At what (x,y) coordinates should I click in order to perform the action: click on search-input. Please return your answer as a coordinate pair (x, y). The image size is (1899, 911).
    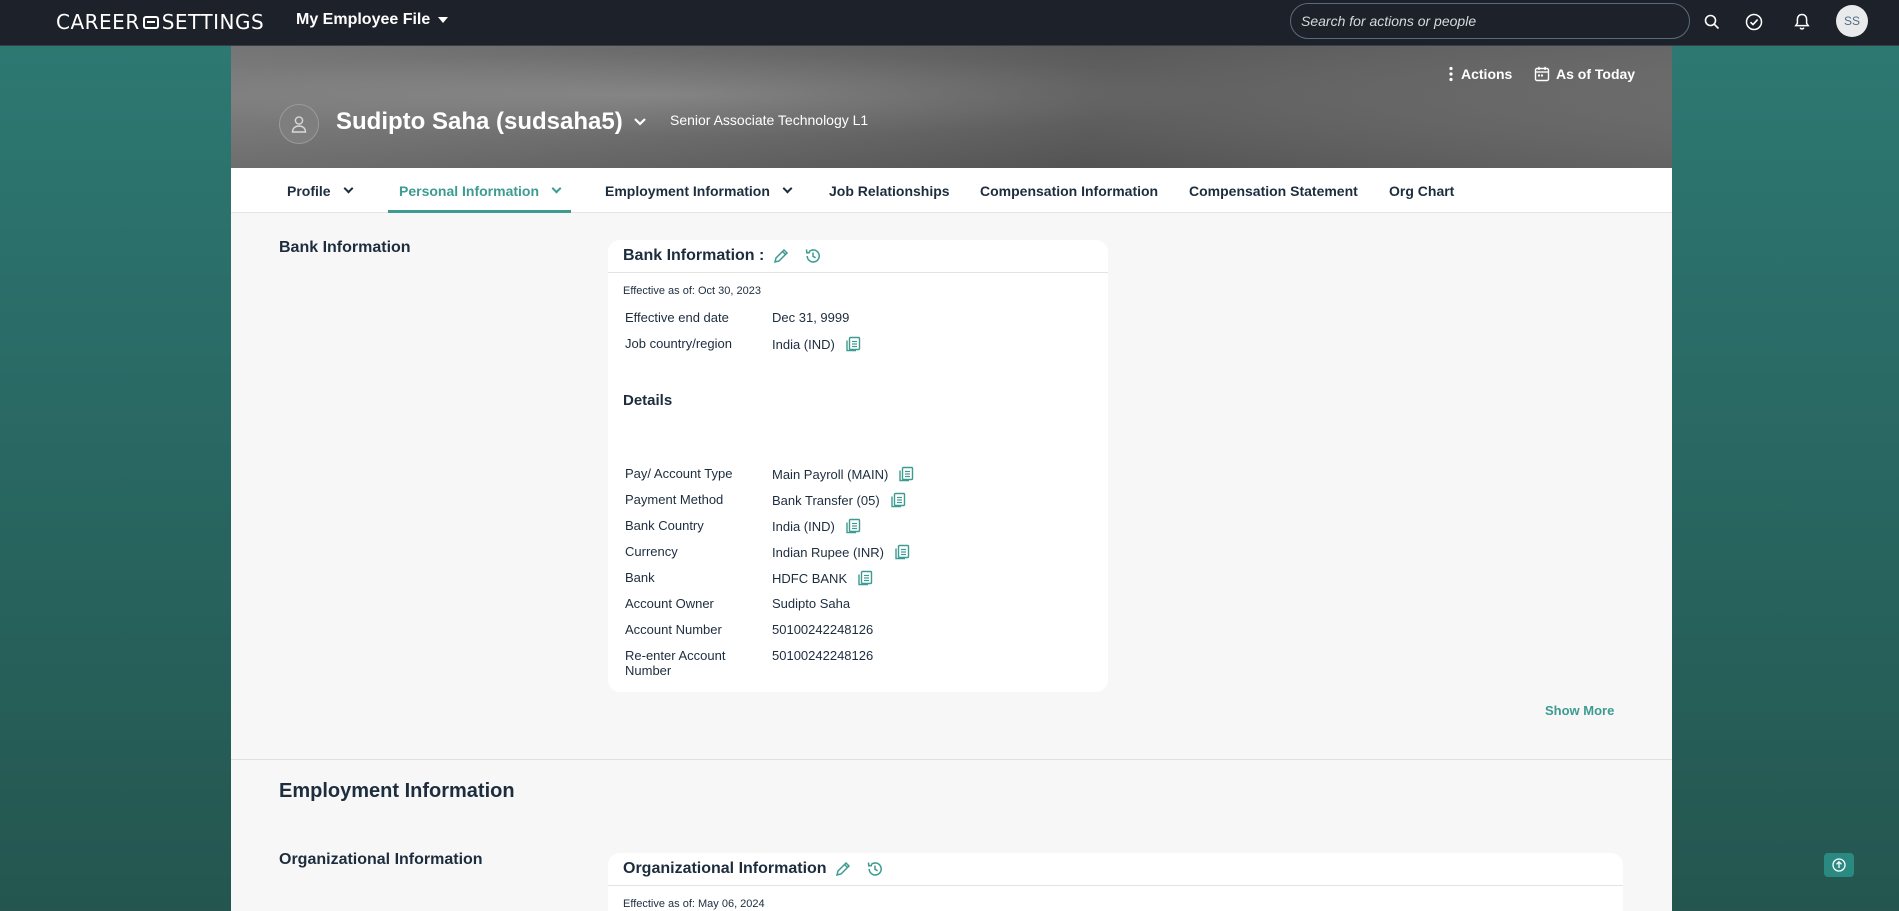
    Looking at the image, I should click on (1490, 21).